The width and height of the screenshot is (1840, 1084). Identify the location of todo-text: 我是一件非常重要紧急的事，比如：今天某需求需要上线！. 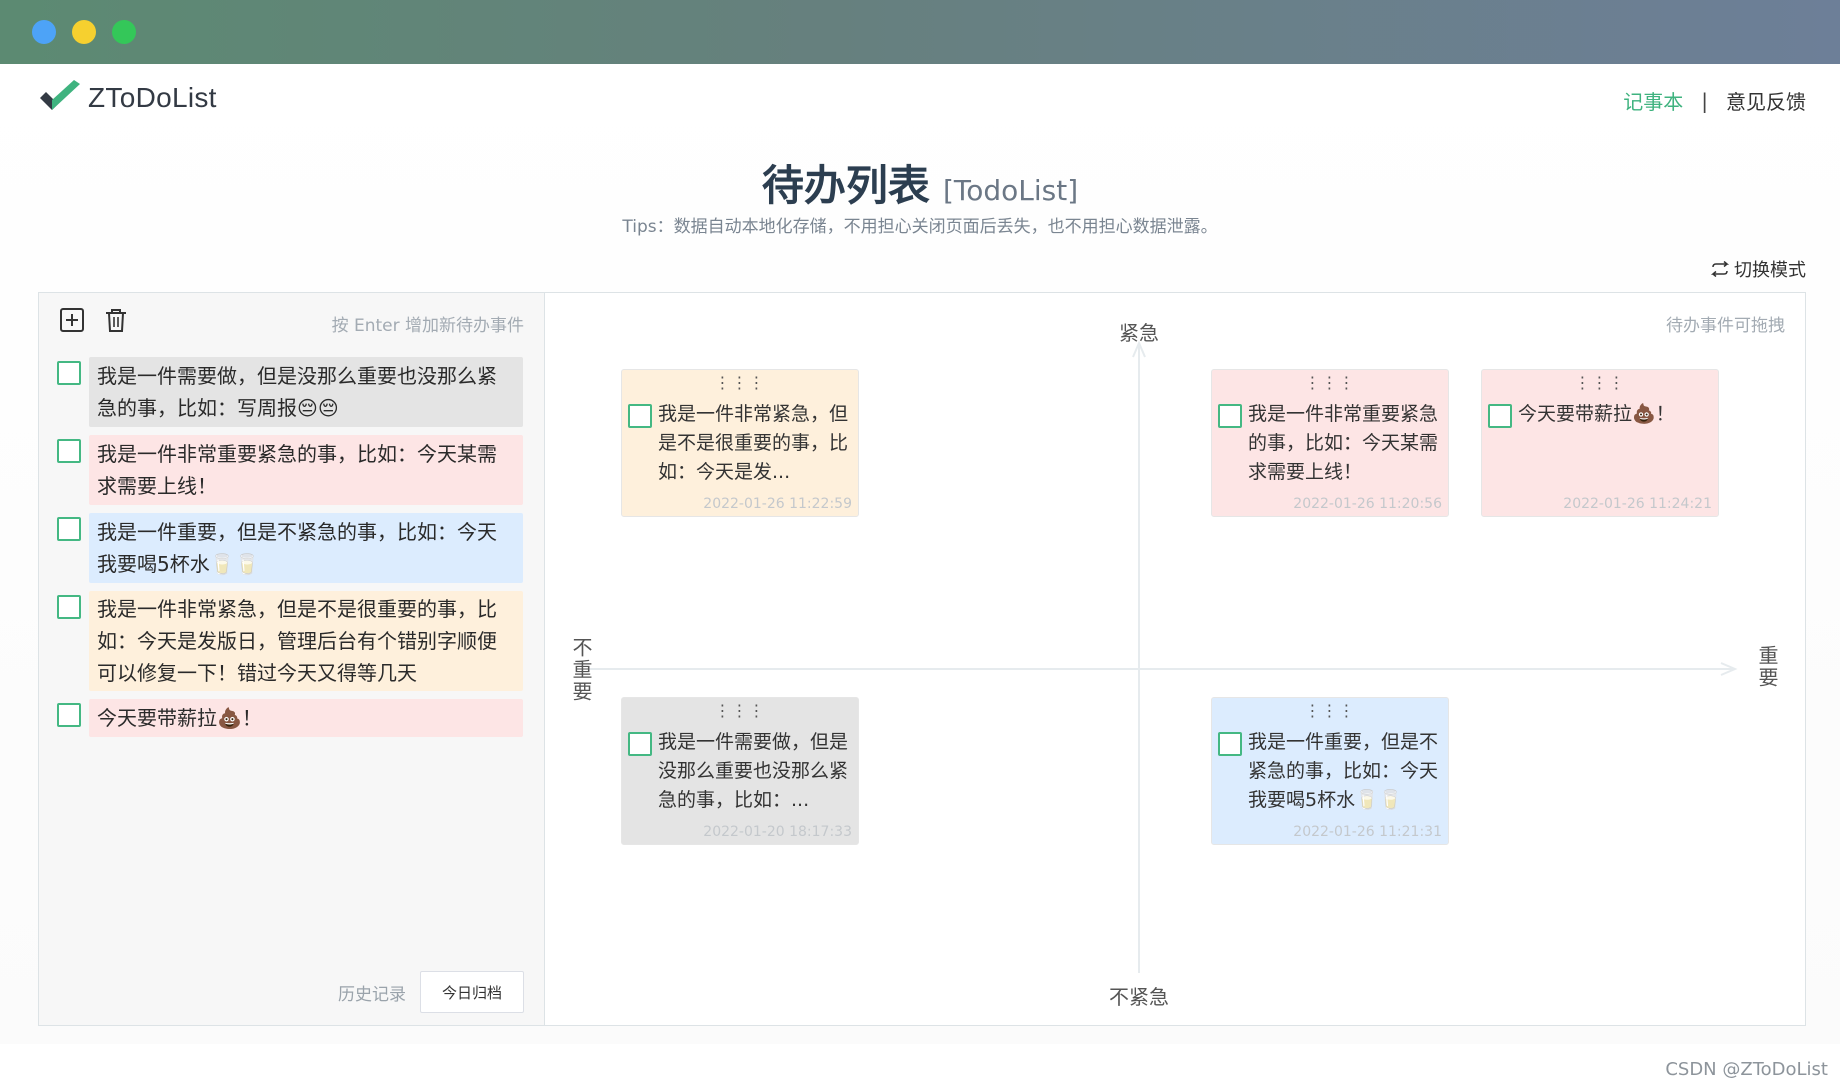
(306, 470).